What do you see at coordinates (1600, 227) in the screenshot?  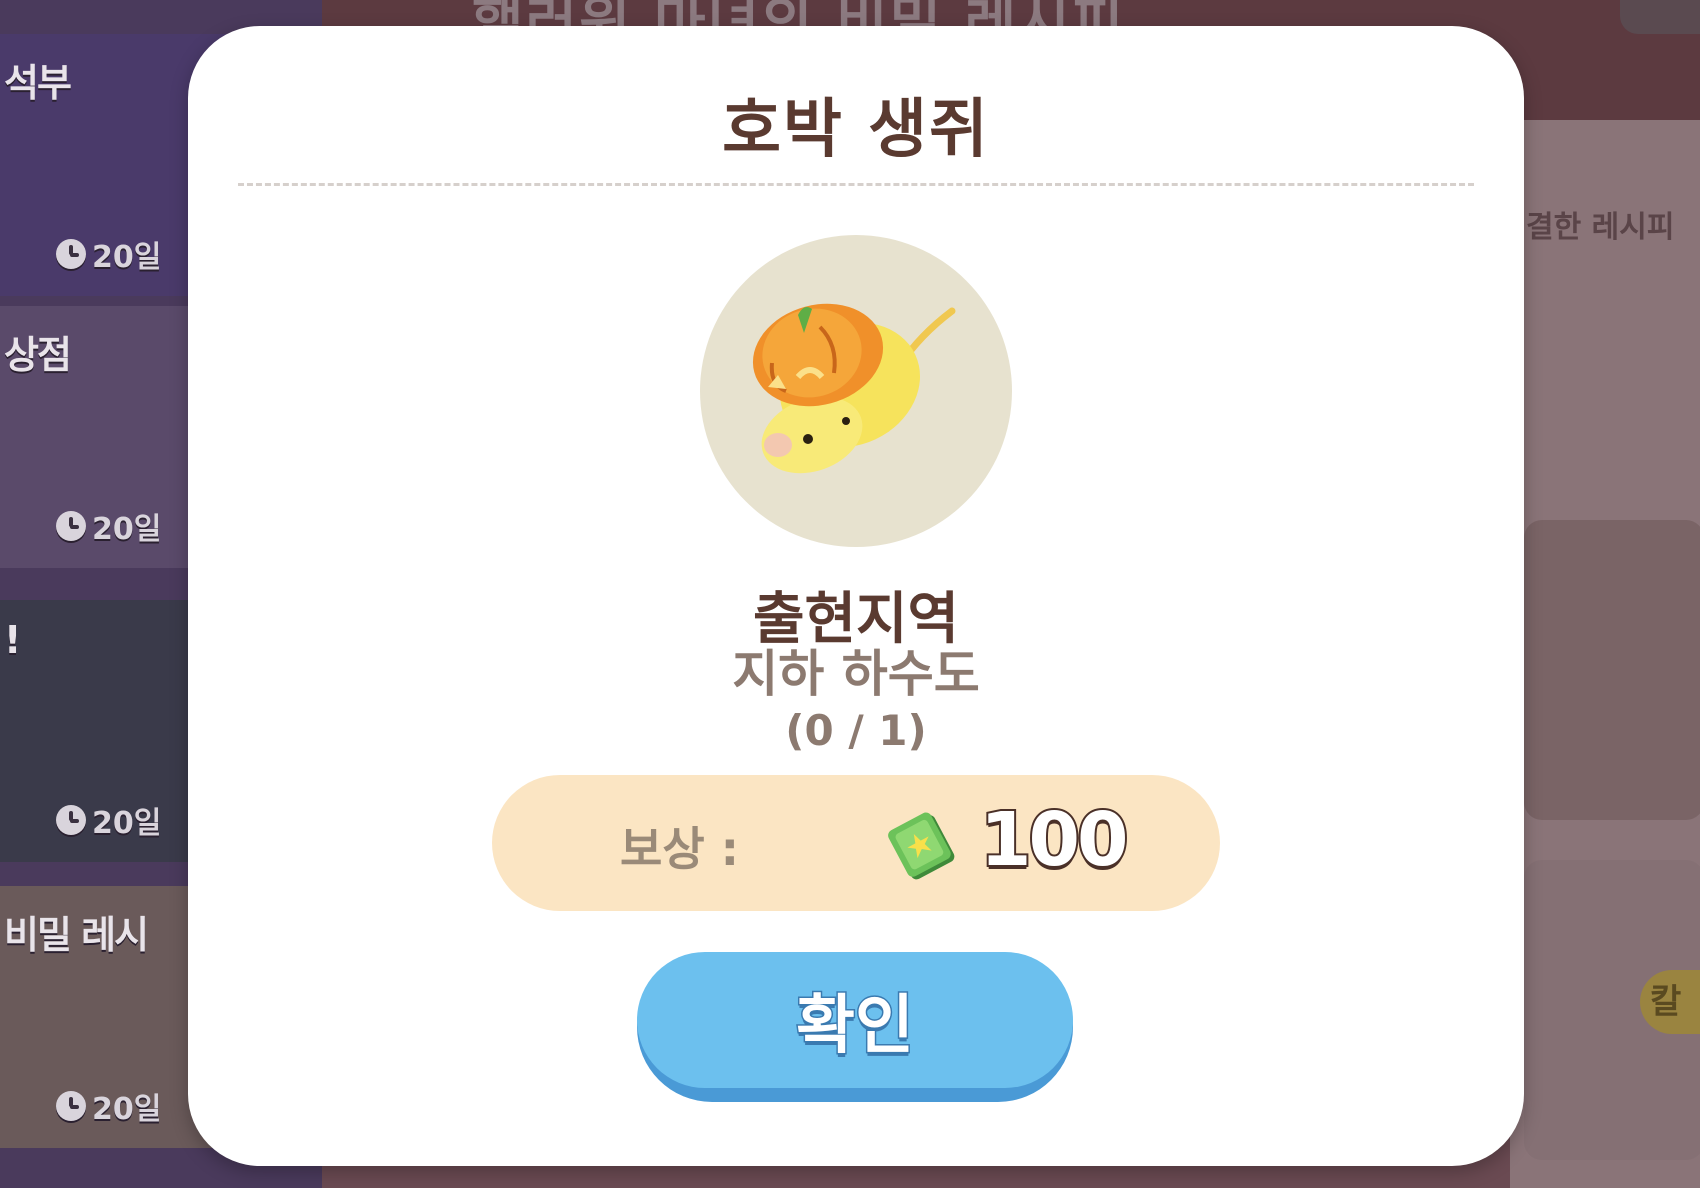 I see `background-recipe-text: 결한 레시피` at bounding box center [1600, 227].